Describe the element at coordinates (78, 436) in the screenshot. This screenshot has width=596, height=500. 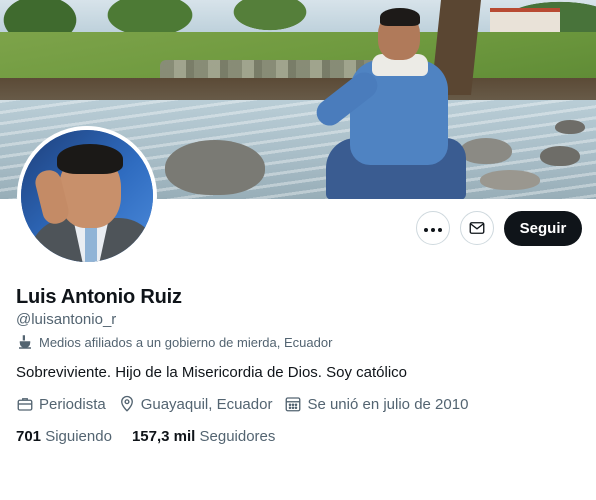
I see `following-label: Siguiendo` at that location.